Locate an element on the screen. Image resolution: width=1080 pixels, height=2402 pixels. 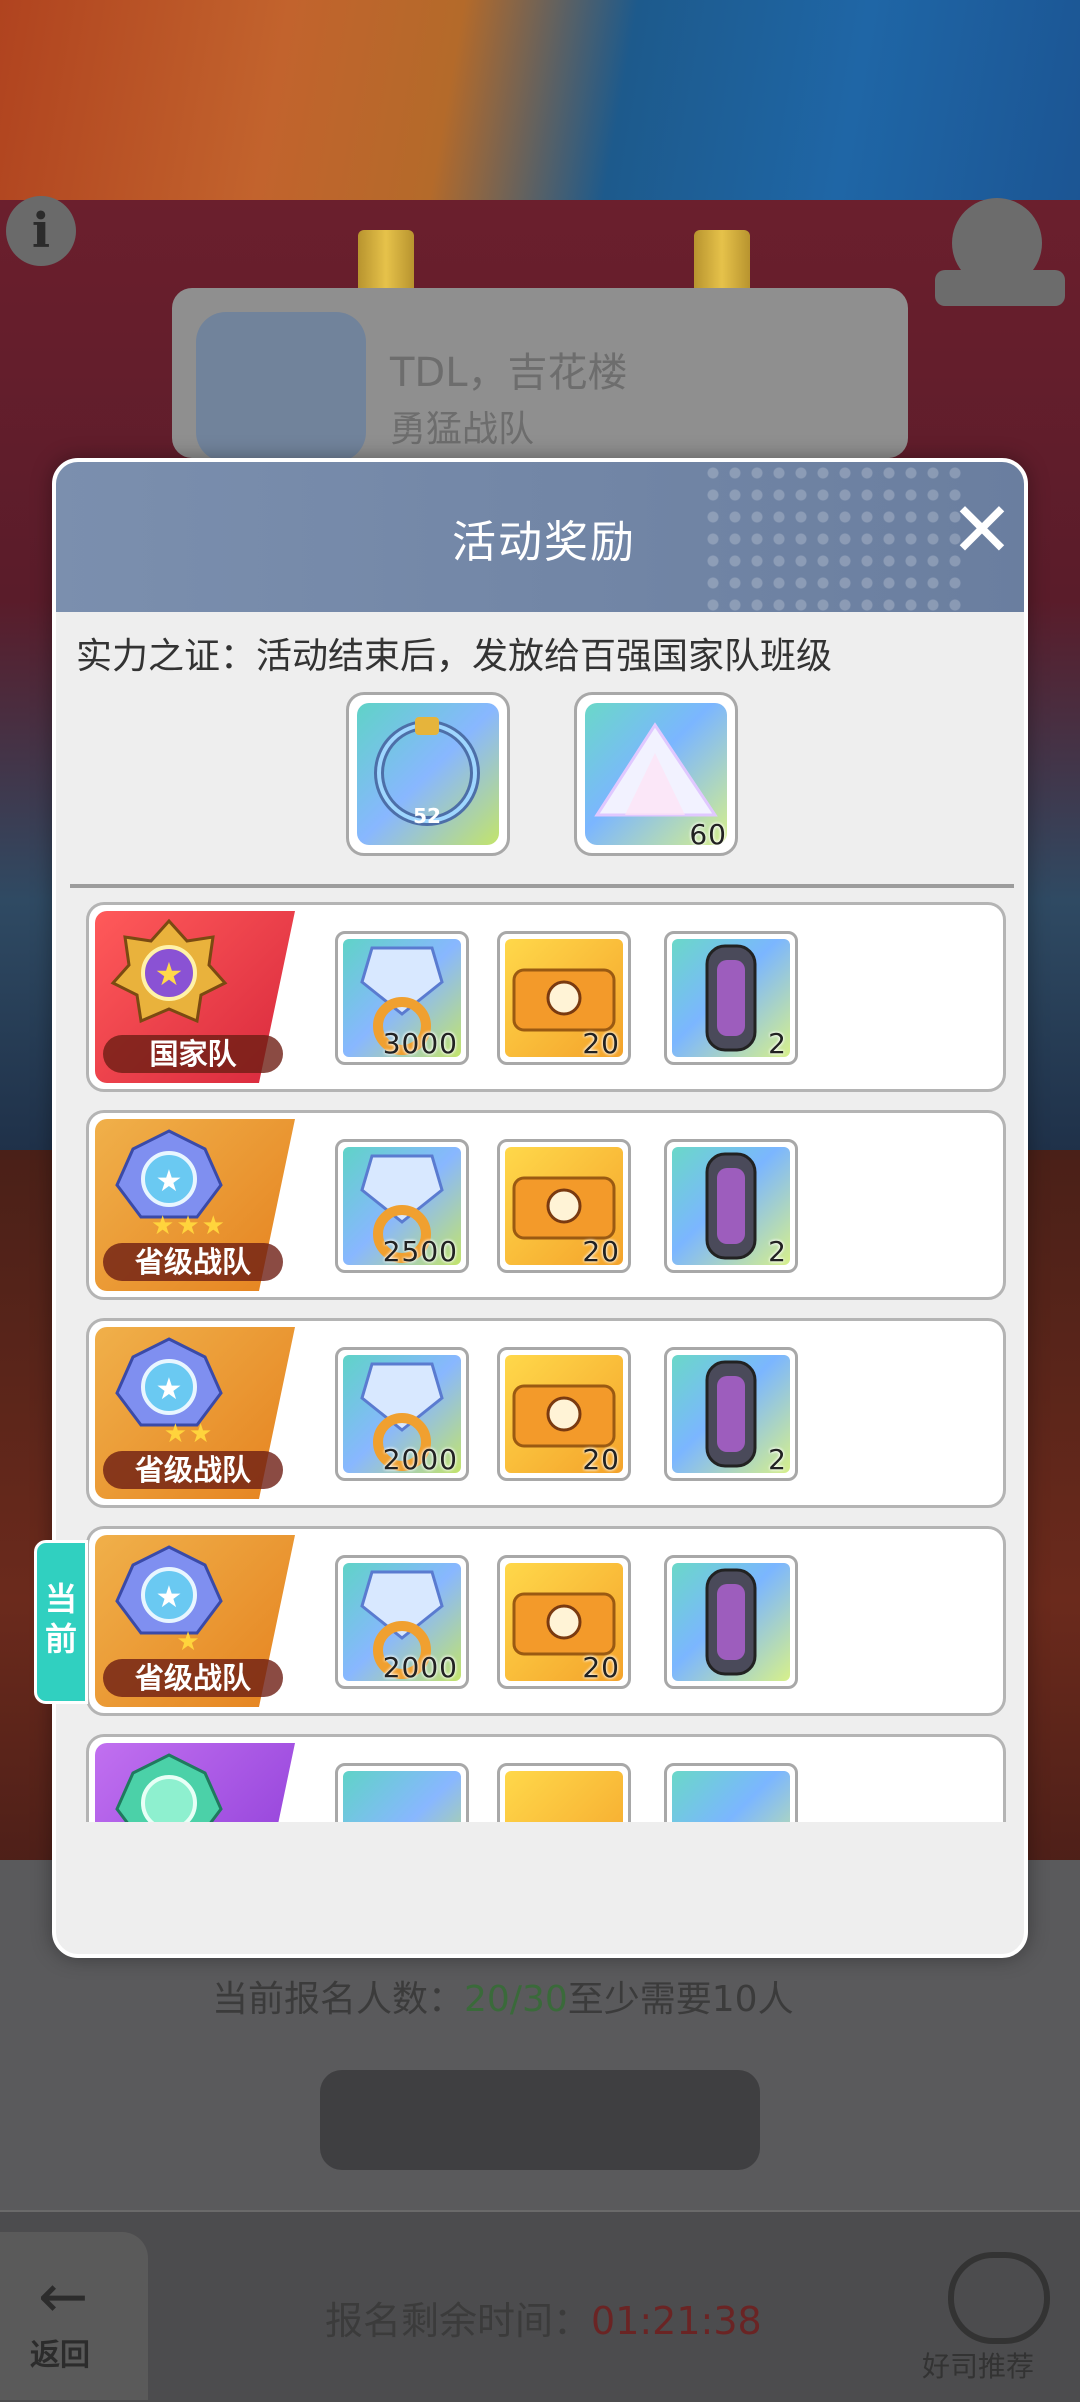
remaining-time: 报名剩余时间：01:21:38 is located at coordinates (543, 2317).